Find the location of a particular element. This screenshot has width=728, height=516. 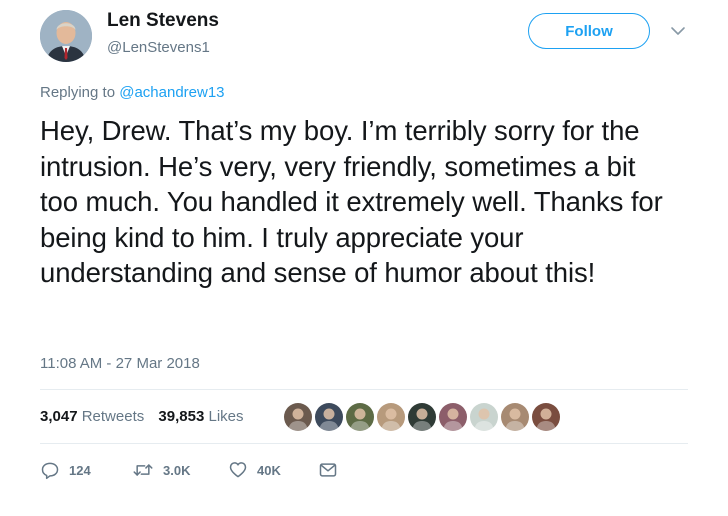

like-action: 40K is located at coordinates (254, 470).